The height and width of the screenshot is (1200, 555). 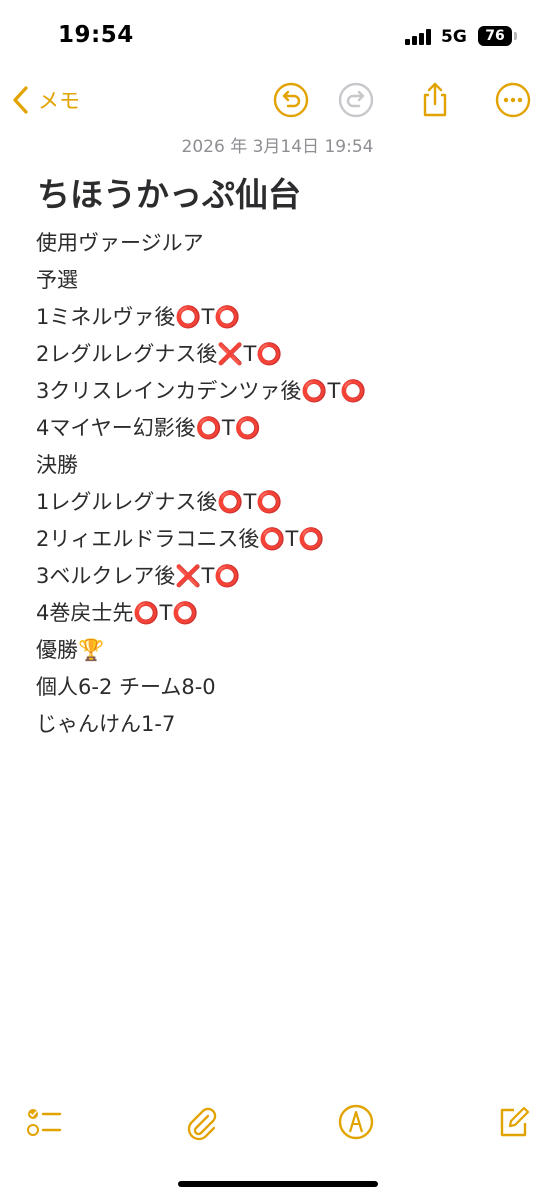 I want to click on note-line: 優勝🏆, so click(x=70, y=650).